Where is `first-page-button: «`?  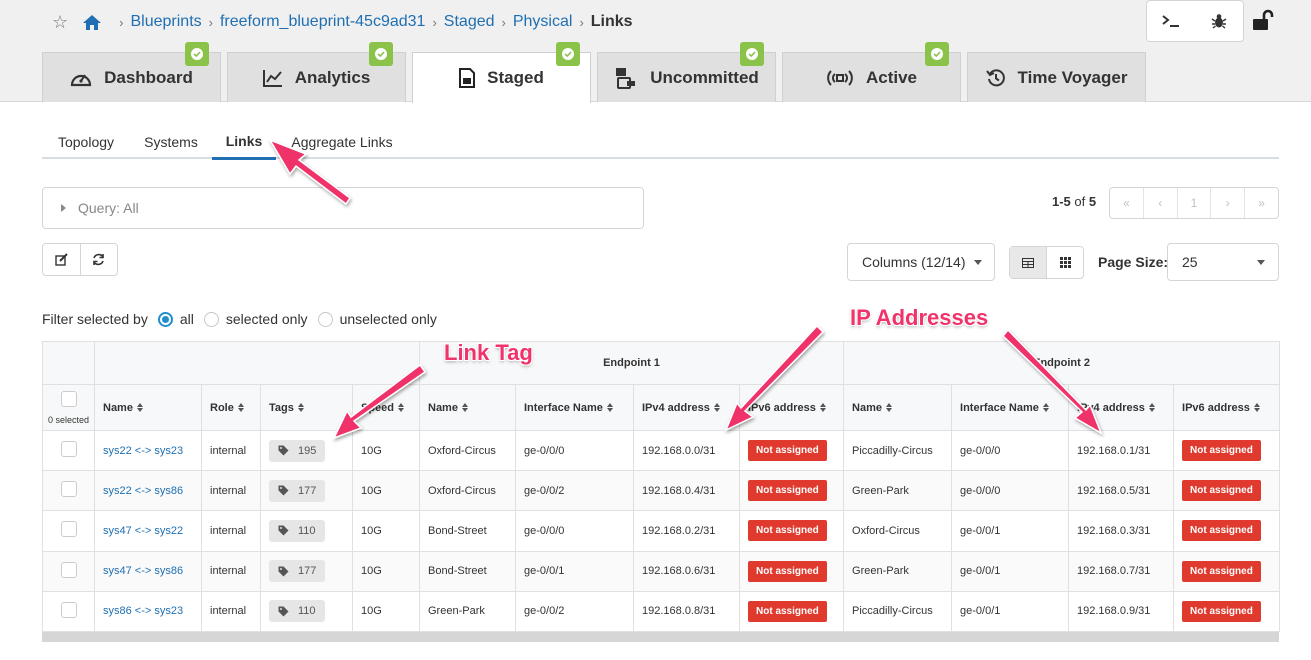 first-page-button: « is located at coordinates (1127, 203).